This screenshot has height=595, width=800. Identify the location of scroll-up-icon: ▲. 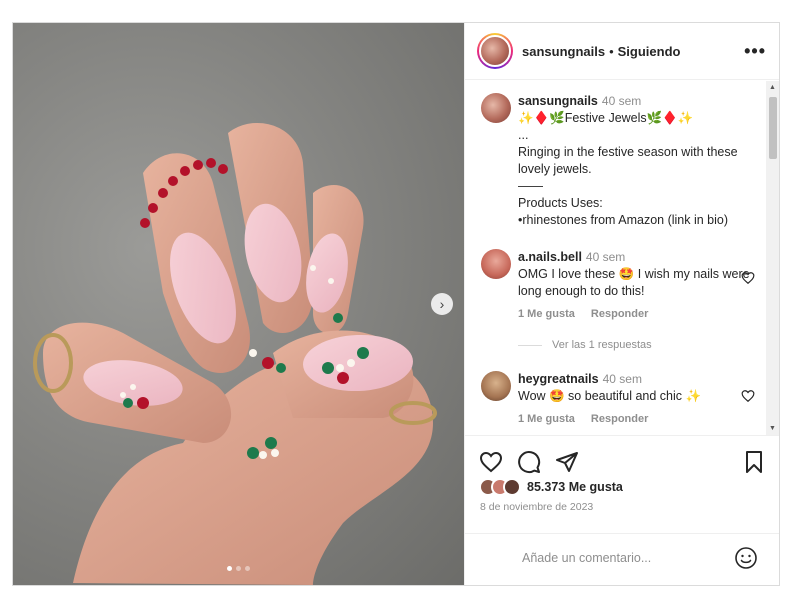
(772, 87).